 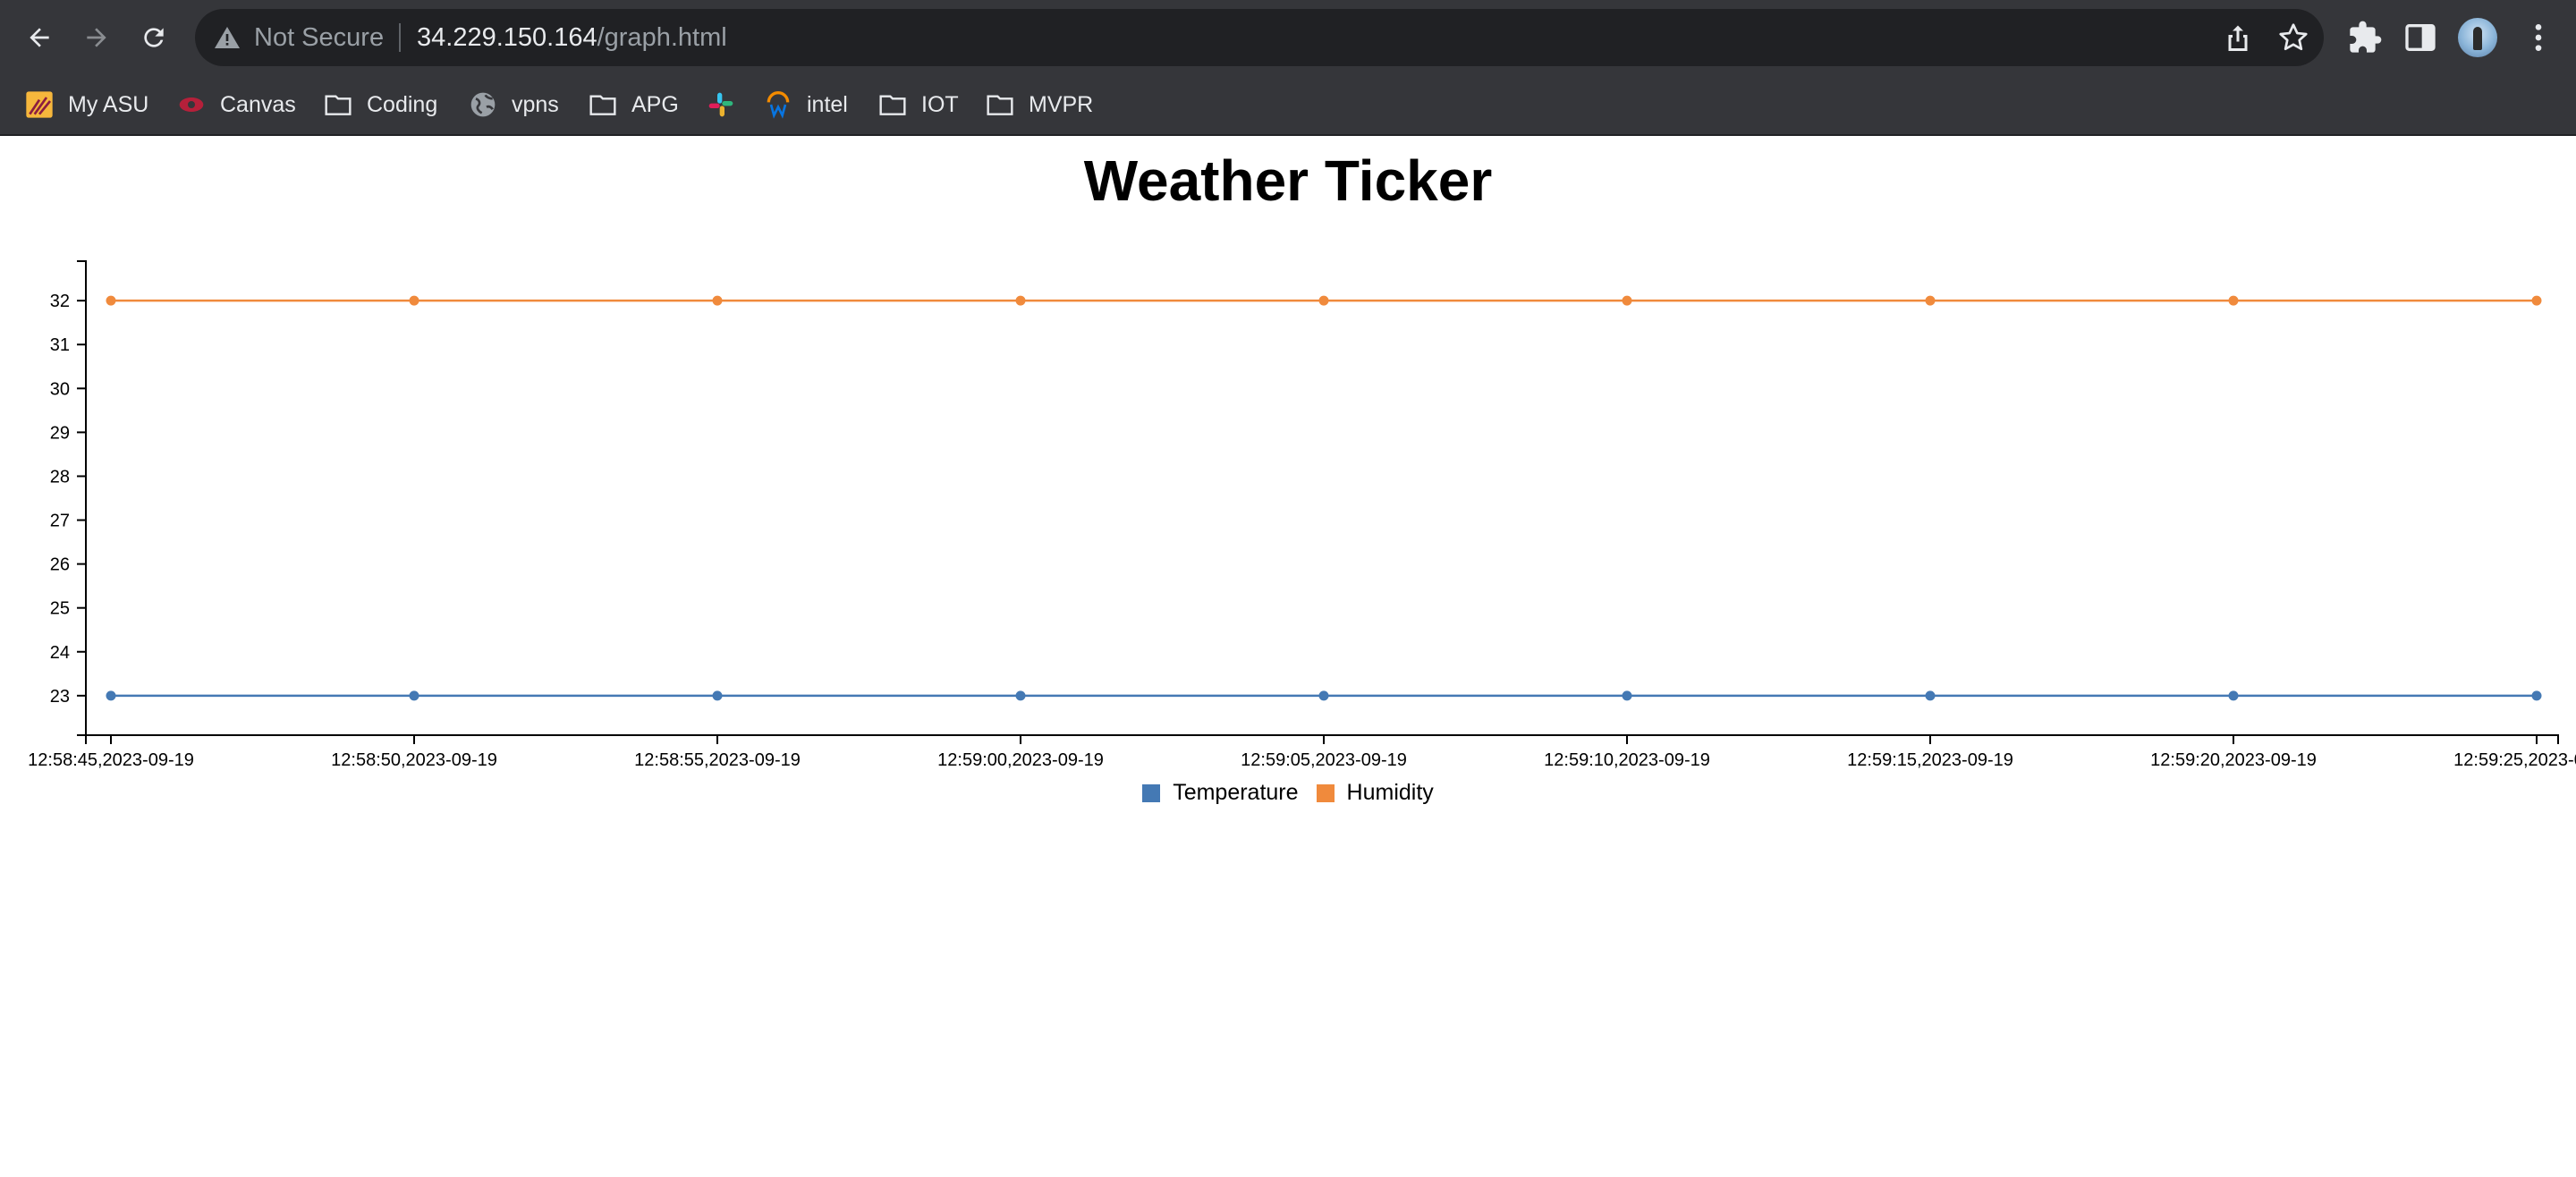 I want to click on avatar-figure, so click(x=2477, y=38).